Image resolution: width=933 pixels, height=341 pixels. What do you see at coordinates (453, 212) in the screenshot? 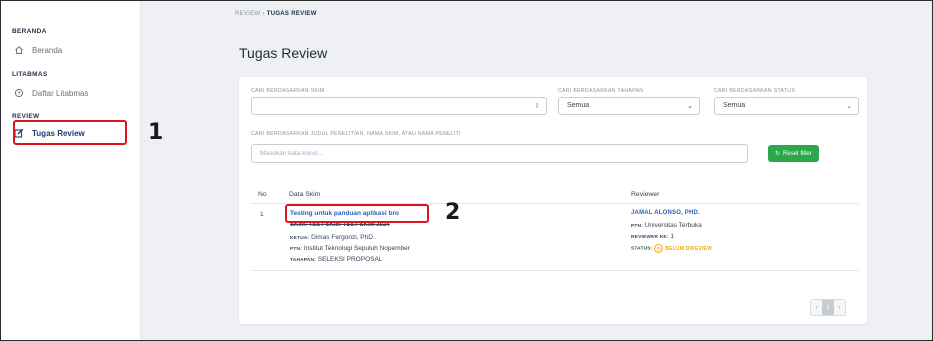
I see `step-number-2: 2` at bounding box center [453, 212].